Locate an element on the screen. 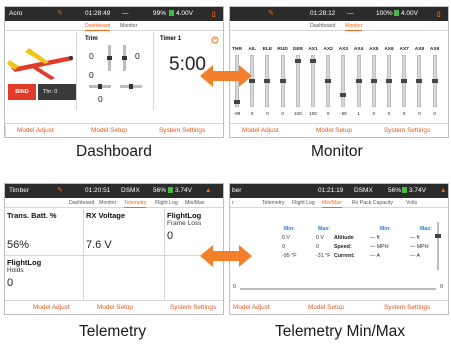 This screenshot has height=347, width=451. battery-percent: 56% is located at coordinates (160, 190).